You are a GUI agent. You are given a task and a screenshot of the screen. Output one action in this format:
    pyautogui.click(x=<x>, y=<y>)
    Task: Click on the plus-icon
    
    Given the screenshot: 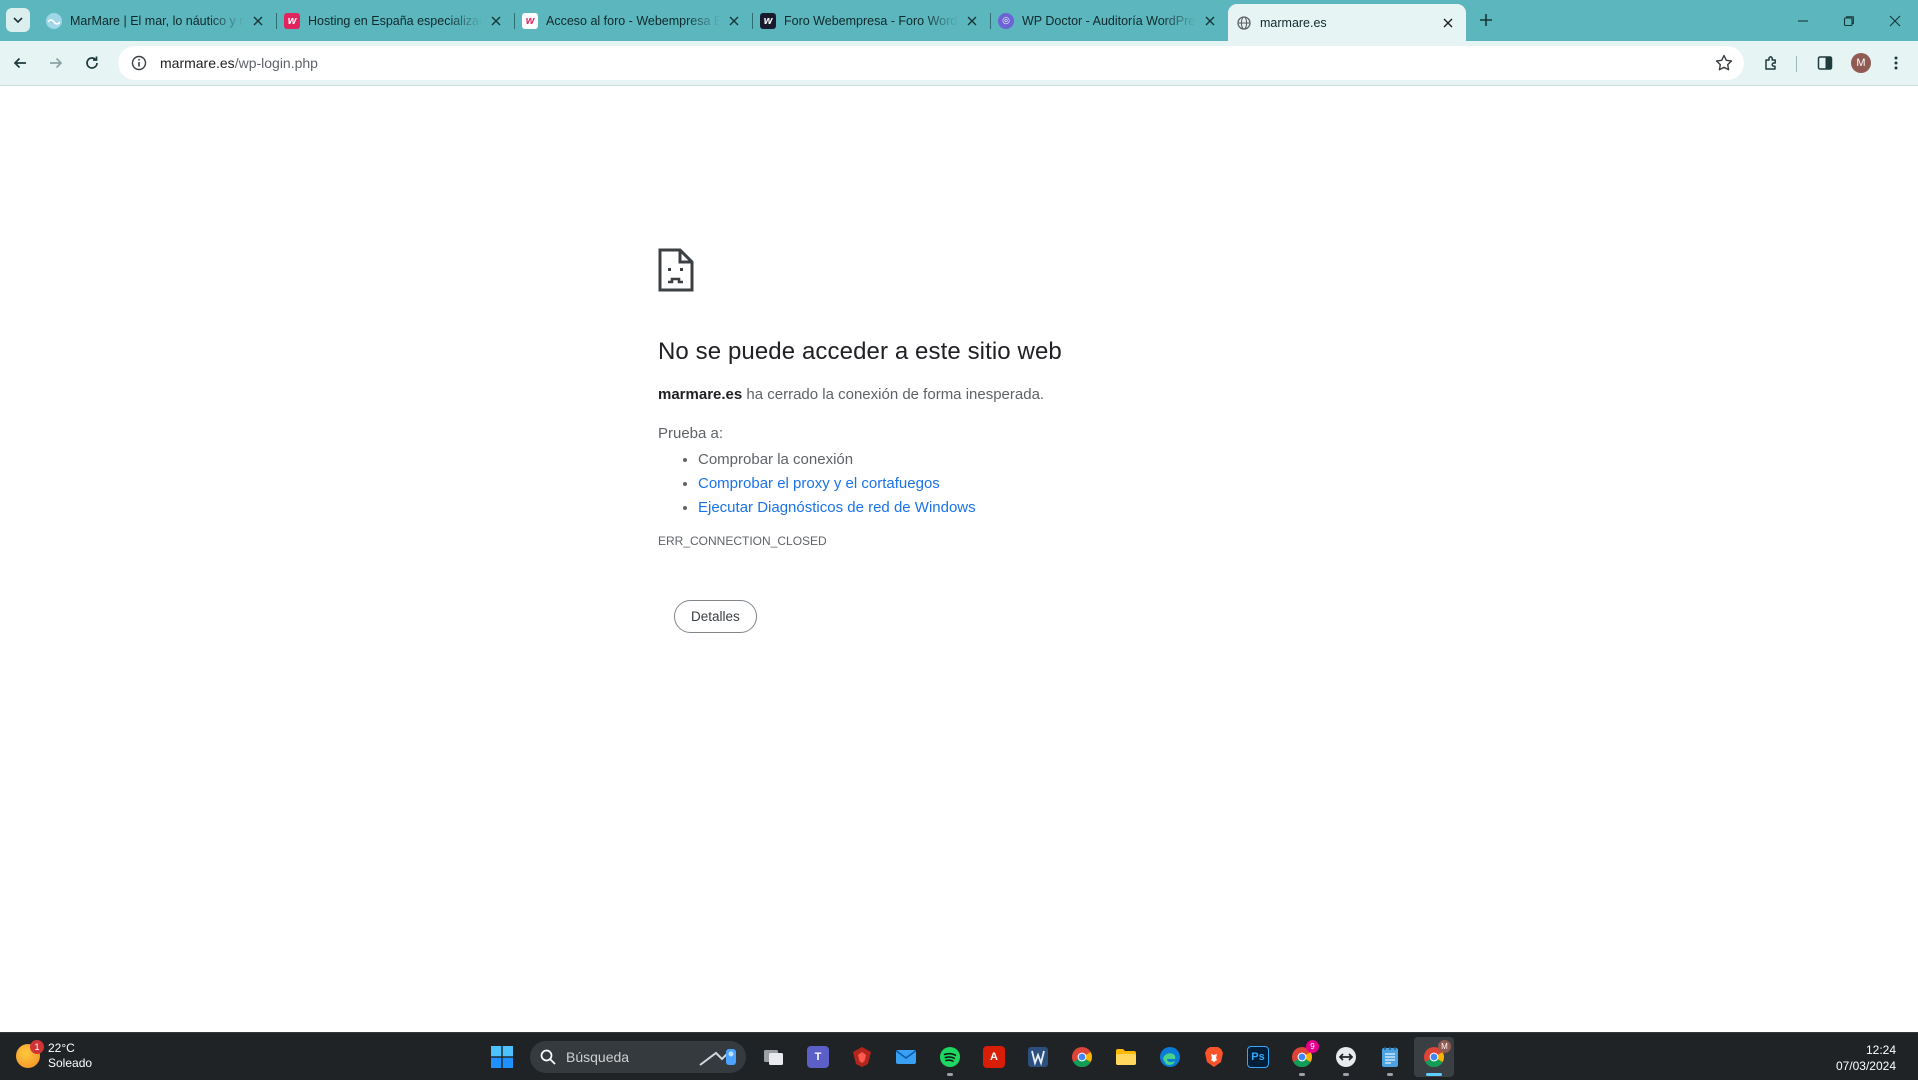 What is the action you would take?
    pyautogui.click(x=1486, y=20)
    